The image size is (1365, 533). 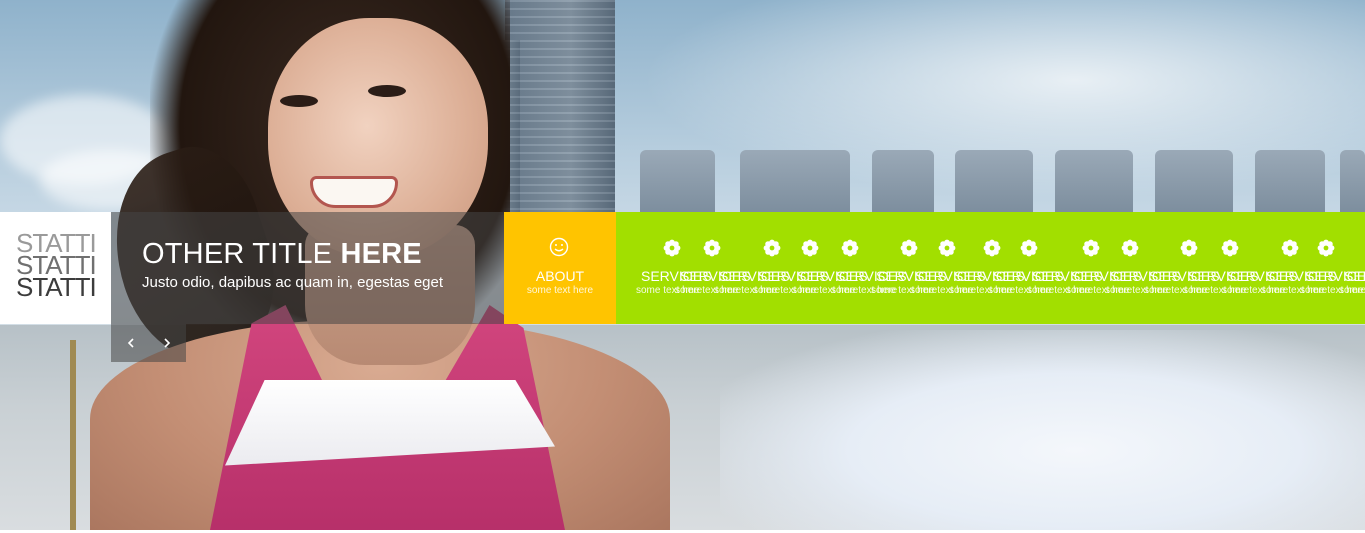 What do you see at coordinates (1352, 290) in the screenshot?
I see `service-subtext: some text here` at bounding box center [1352, 290].